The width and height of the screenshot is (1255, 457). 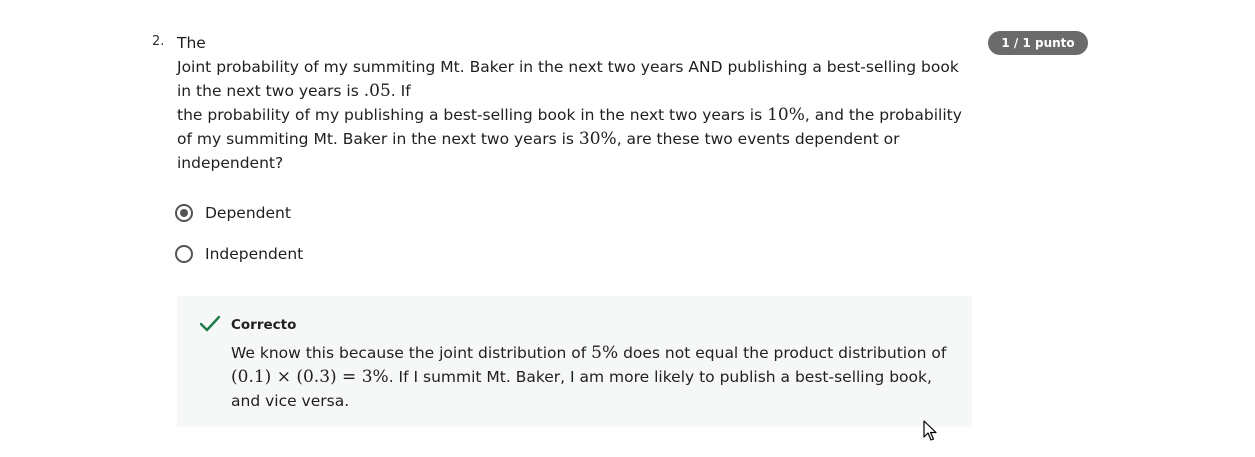 What do you see at coordinates (786, 115) in the screenshot?
I see `book-probability-value: 10%` at bounding box center [786, 115].